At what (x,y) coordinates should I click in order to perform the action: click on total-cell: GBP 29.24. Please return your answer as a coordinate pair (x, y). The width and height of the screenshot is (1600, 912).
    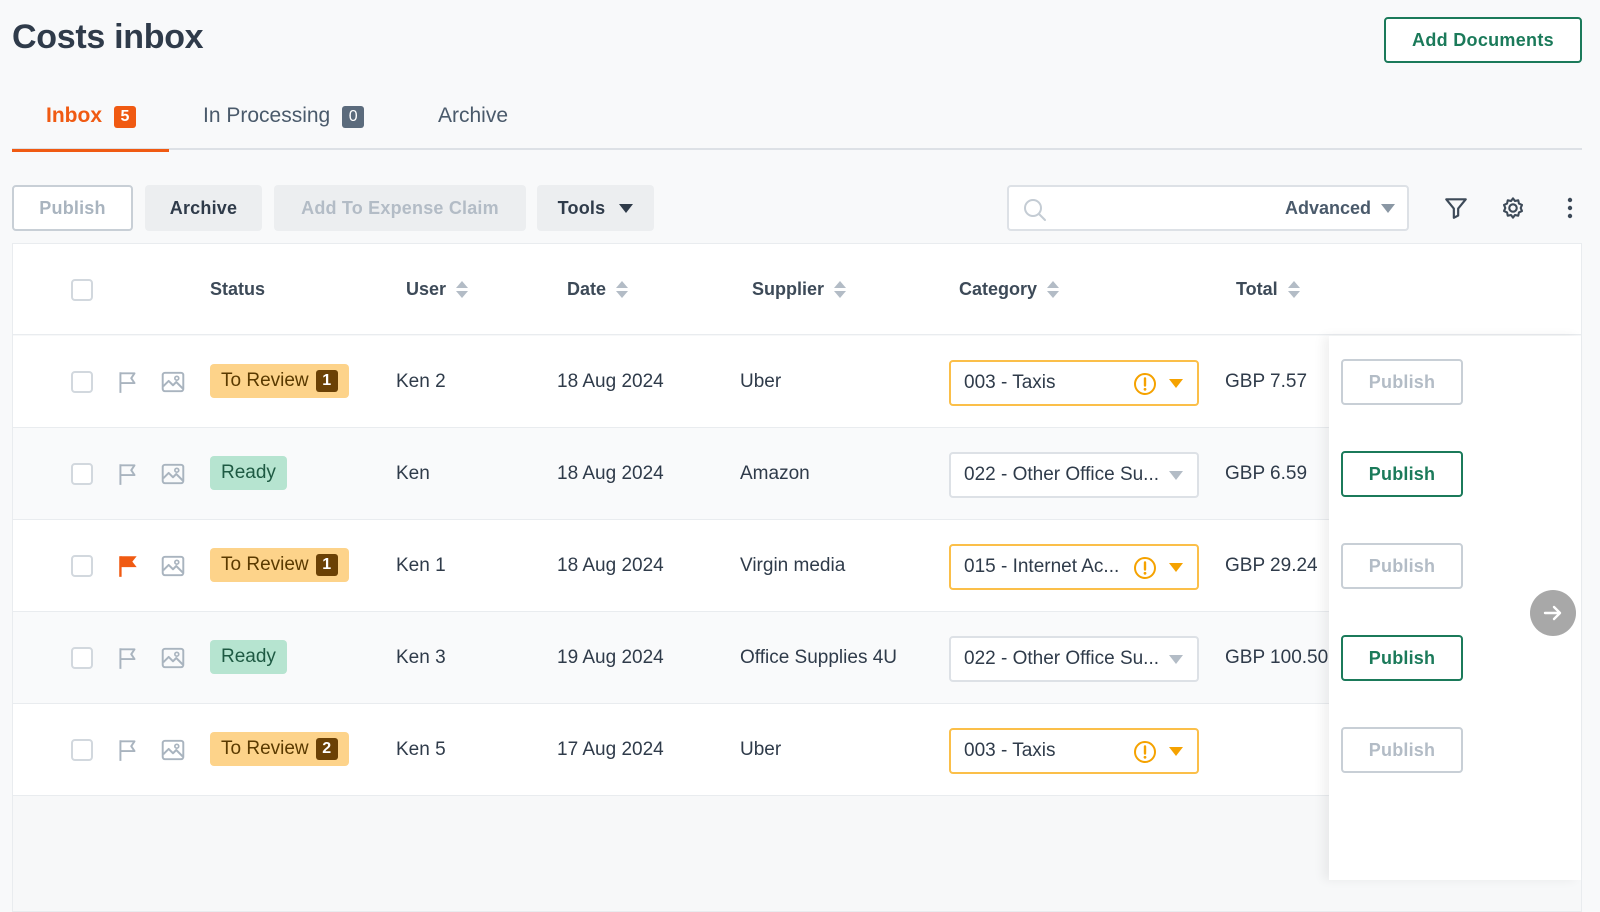
    Looking at the image, I should click on (1271, 565).